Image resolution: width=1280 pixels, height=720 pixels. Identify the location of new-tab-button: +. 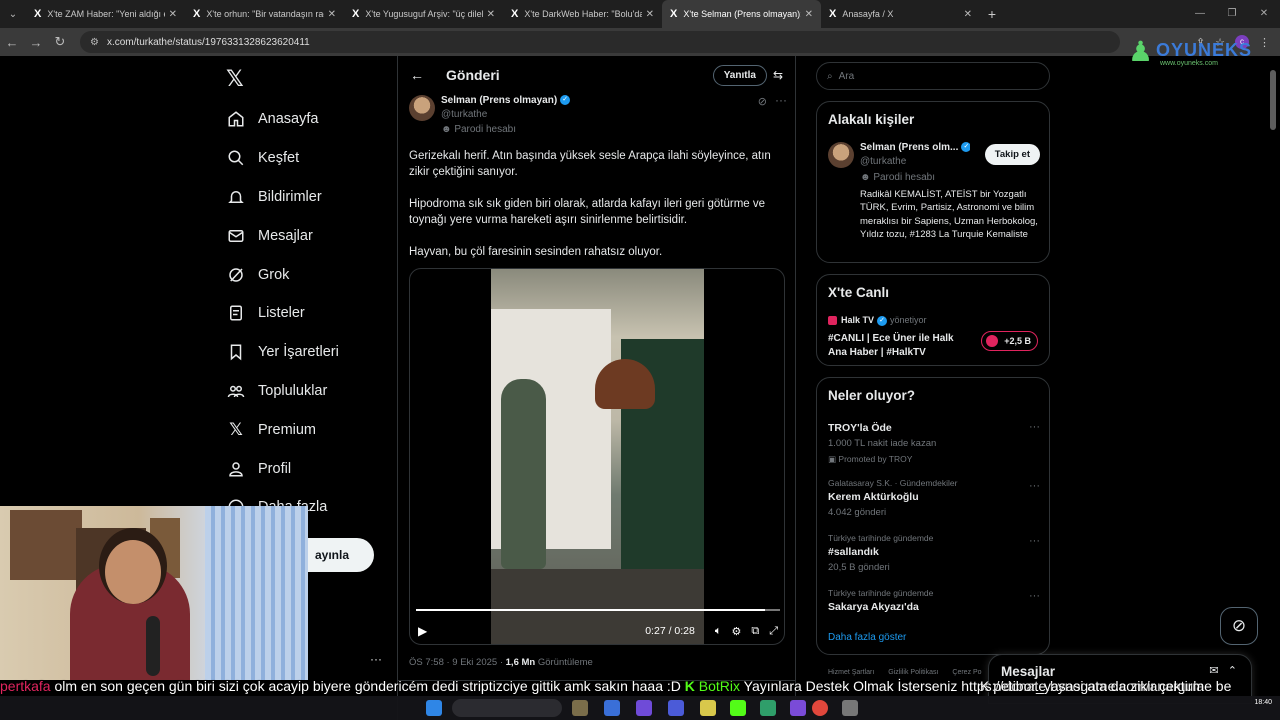
(992, 14).